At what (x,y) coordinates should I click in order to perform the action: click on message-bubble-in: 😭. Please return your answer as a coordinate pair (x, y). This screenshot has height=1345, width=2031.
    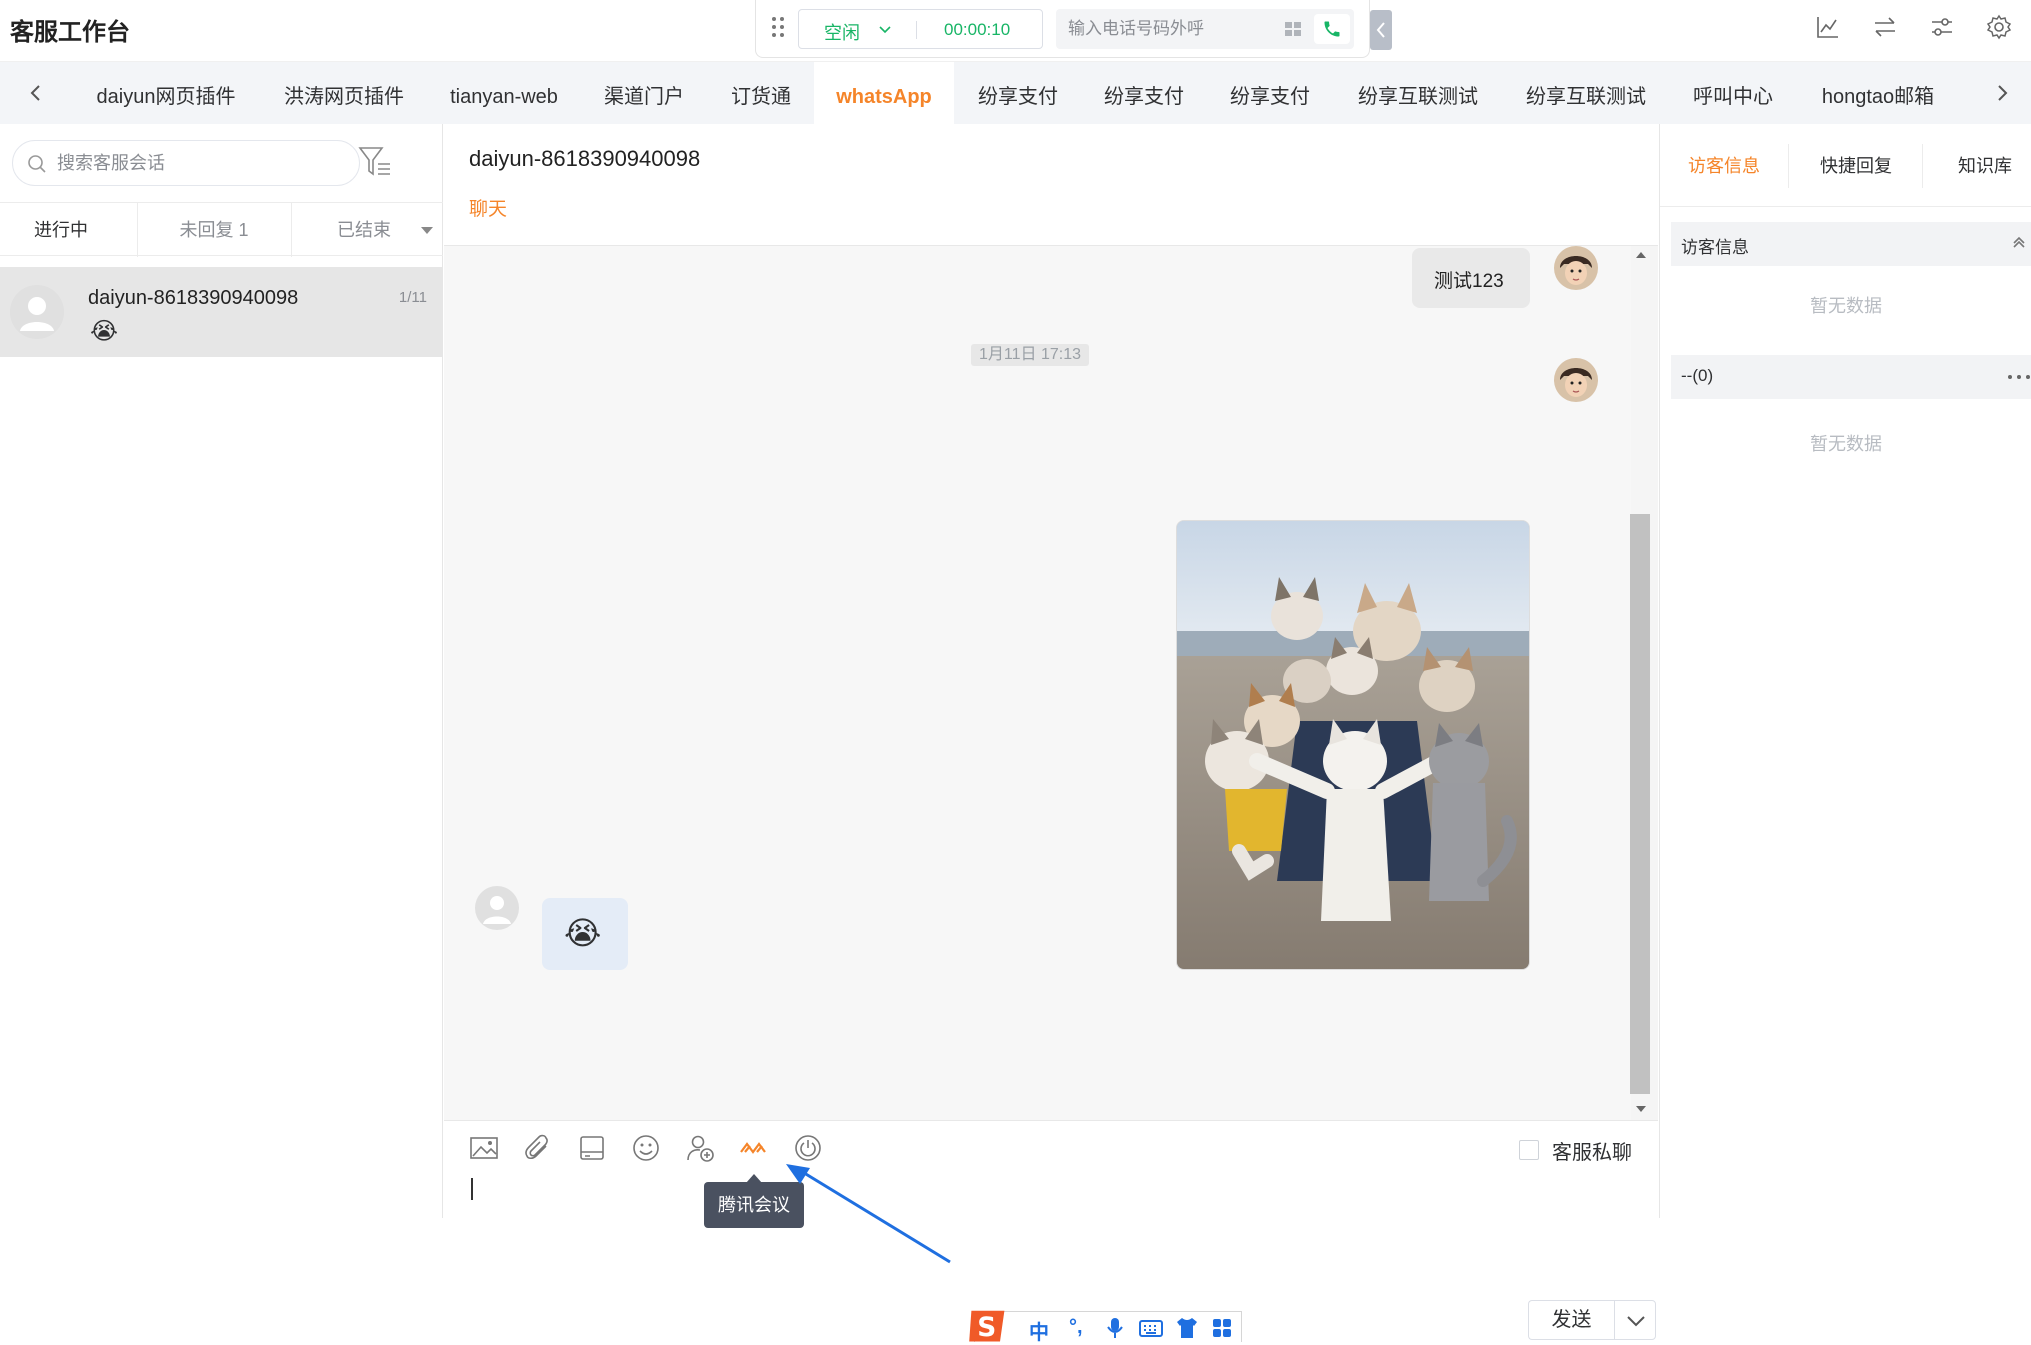
    Looking at the image, I should click on (585, 934).